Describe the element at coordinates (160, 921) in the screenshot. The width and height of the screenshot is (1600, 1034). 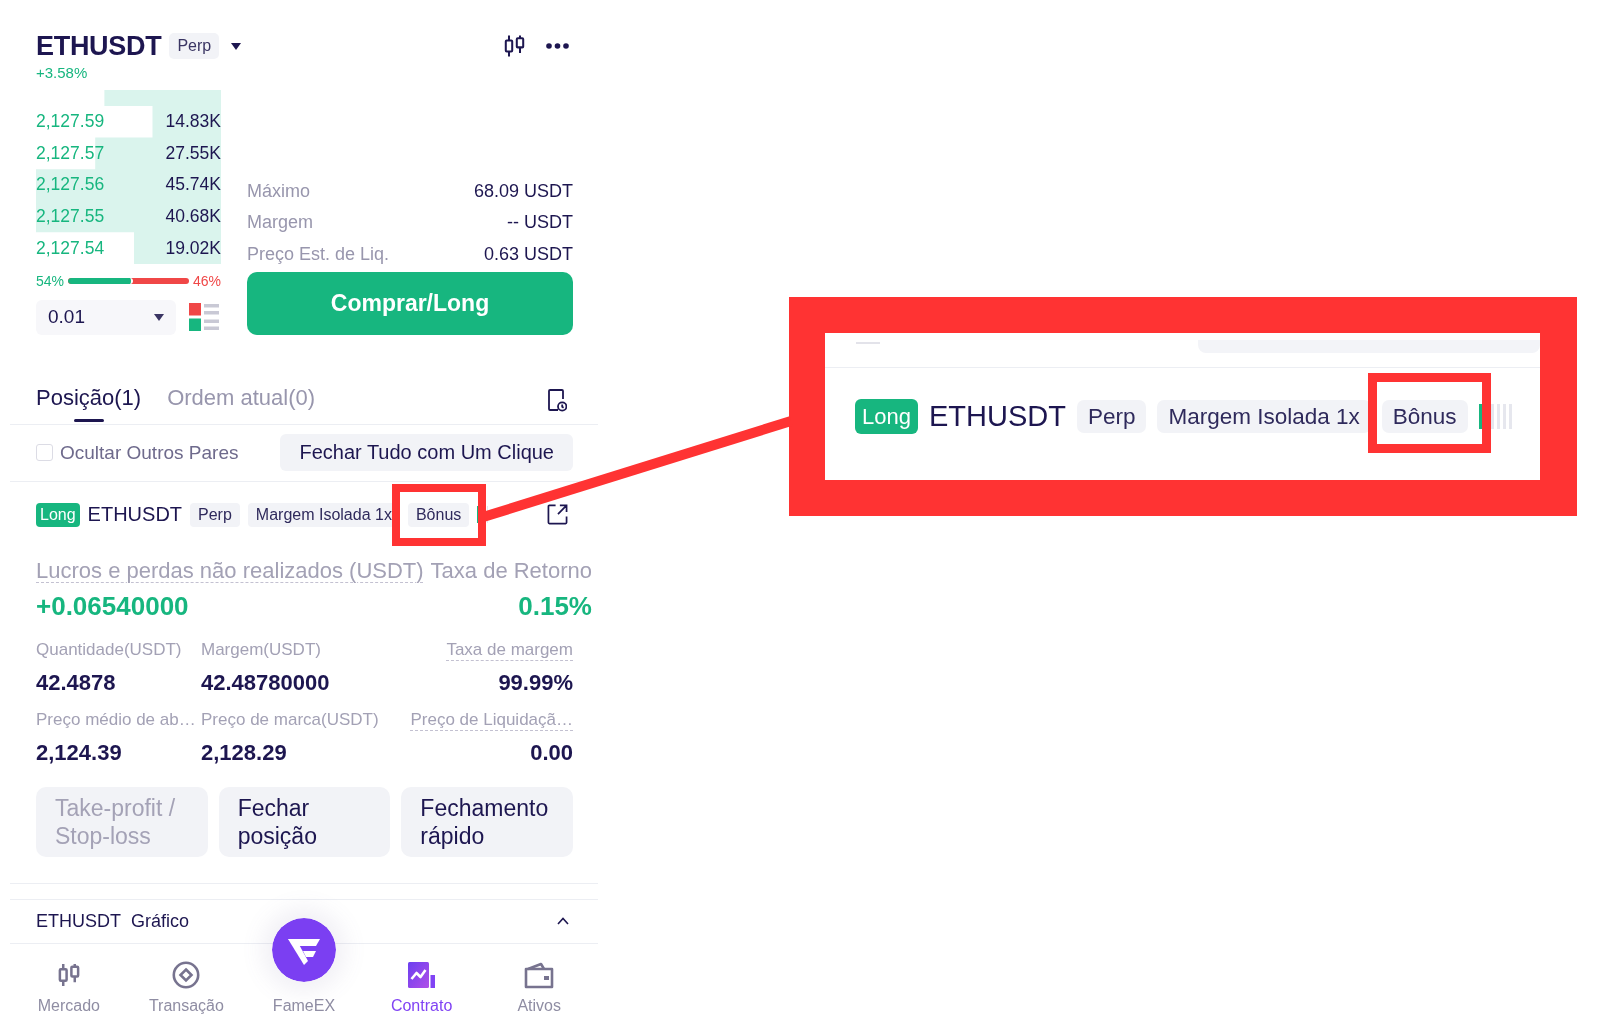
I see `chart-label: Gráfico` at that location.